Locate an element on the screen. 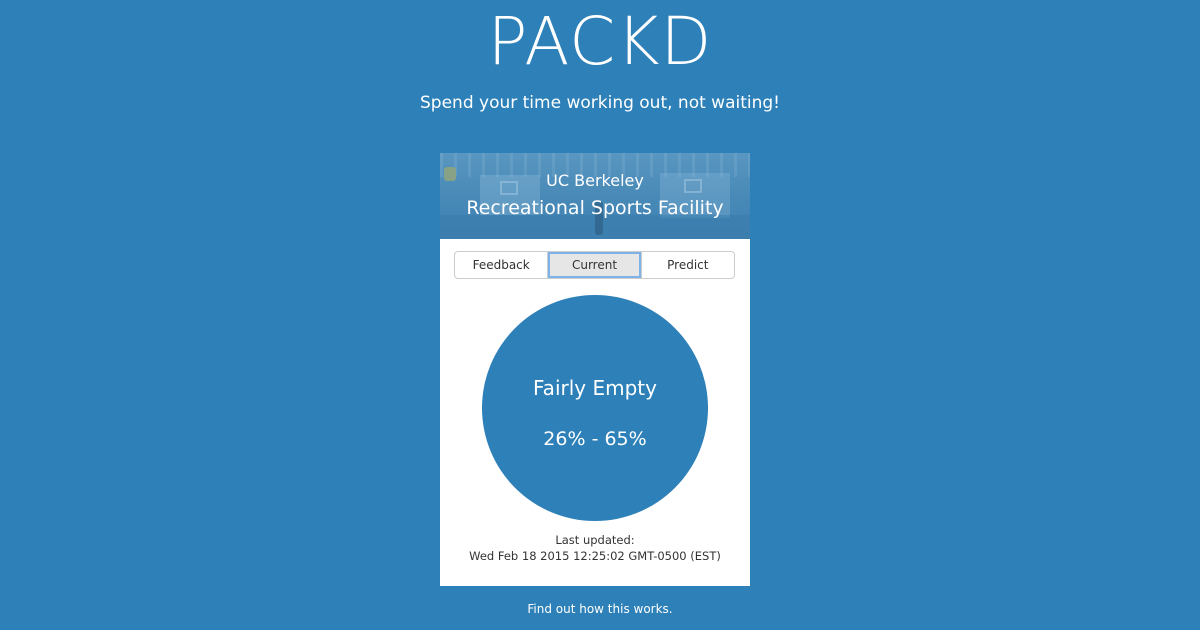 This screenshot has width=1200, height=630. tab-current: Current is located at coordinates (594, 265).